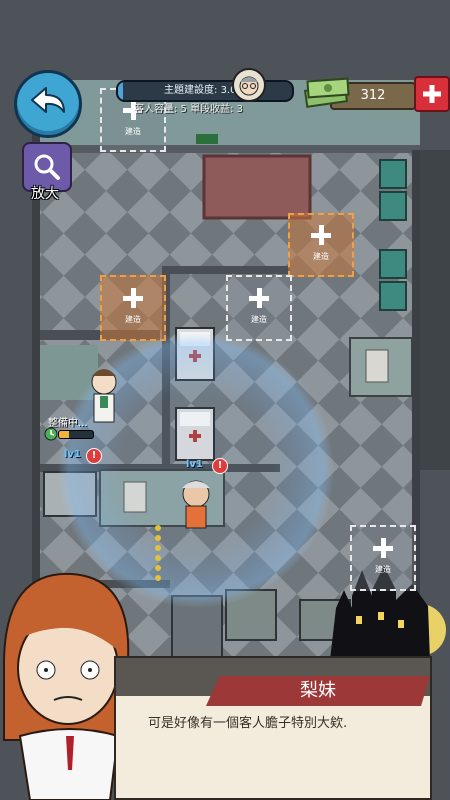 This screenshot has height=800, width=450. I want to click on speaker-name-plate: 梨妹, so click(318, 691).